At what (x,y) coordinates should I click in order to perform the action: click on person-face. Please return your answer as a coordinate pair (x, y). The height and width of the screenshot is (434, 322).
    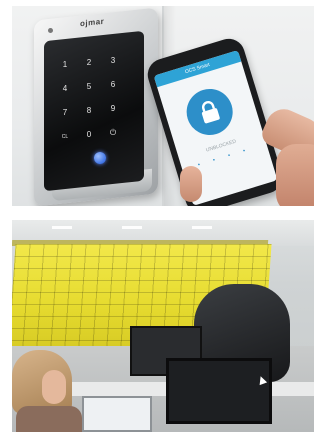
    Looking at the image, I should click on (54, 387).